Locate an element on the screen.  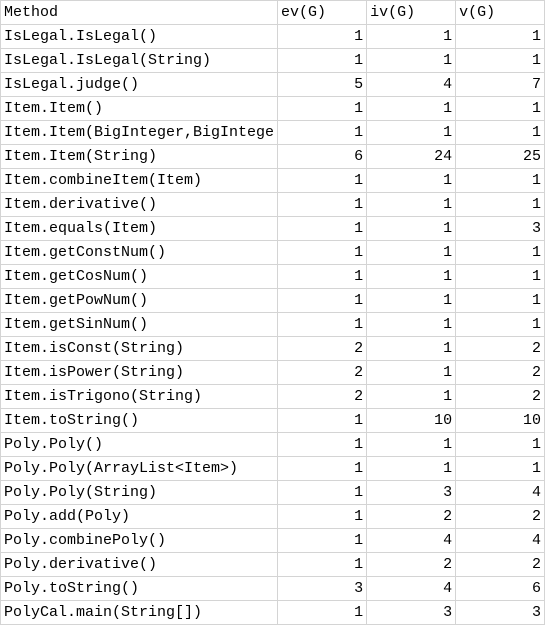
method-cell: IsLegal.IsLegal() is located at coordinates (139, 36).